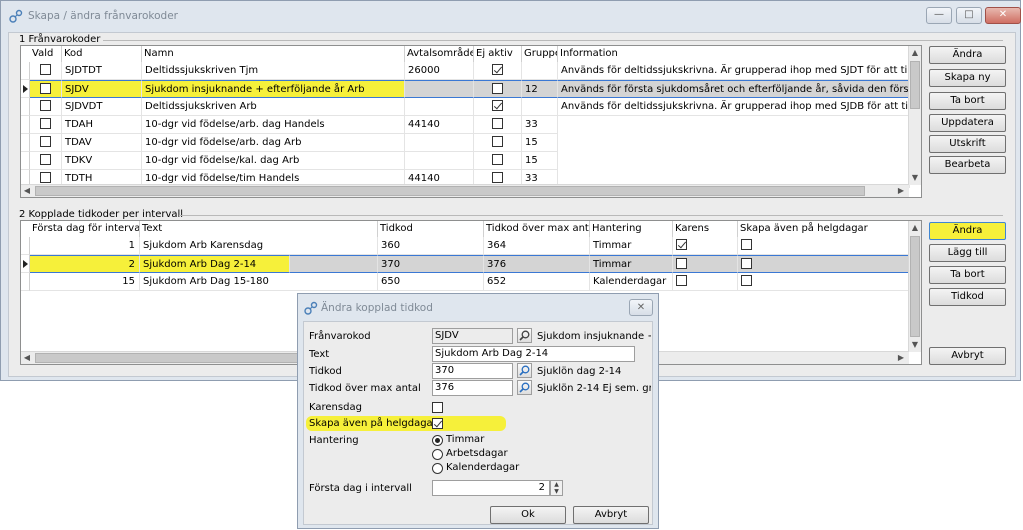 The width and height of the screenshot is (1023, 530). Describe the element at coordinates (46, 54) in the screenshot. I see `col-header-vald: Vald` at that location.